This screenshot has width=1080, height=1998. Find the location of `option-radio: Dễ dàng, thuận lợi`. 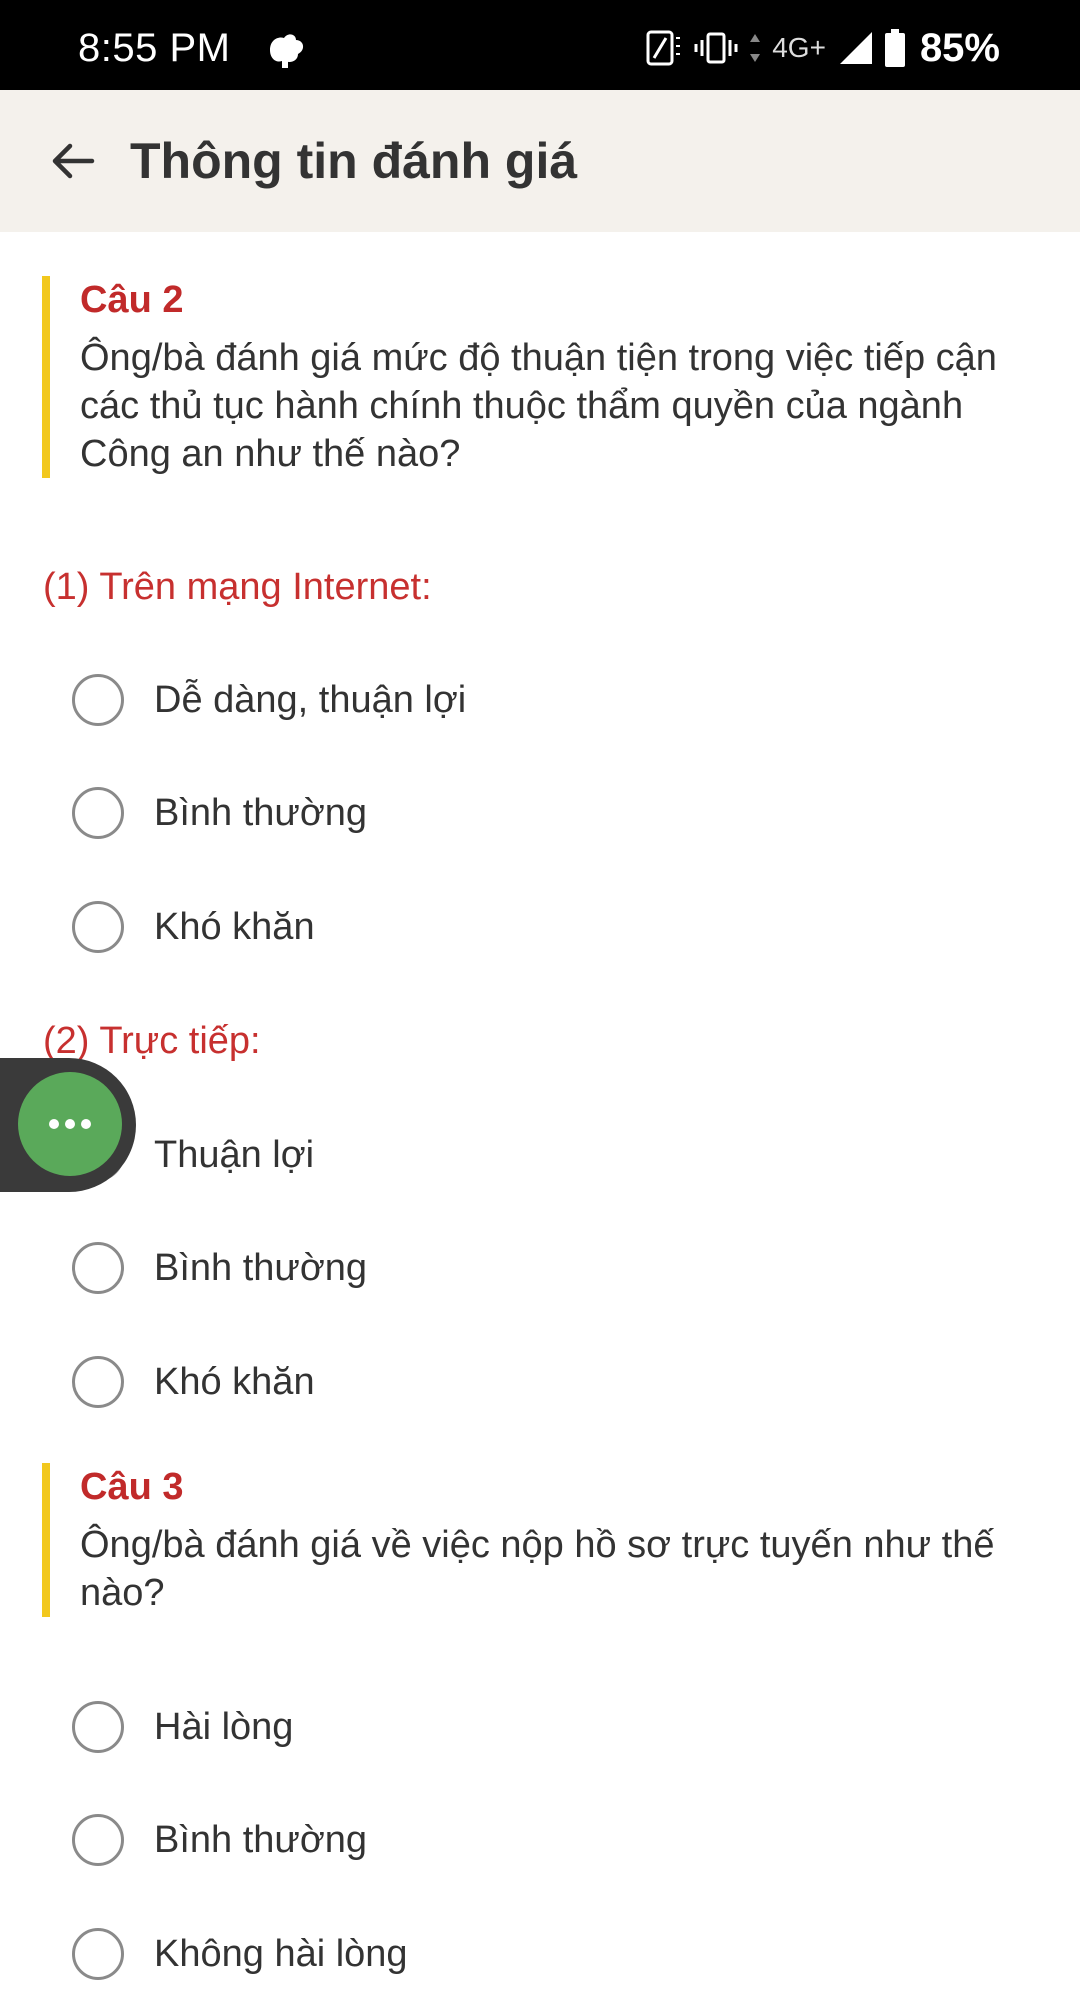

option-radio: Dễ dàng, thuận lợi is located at coordinates (269, 700).